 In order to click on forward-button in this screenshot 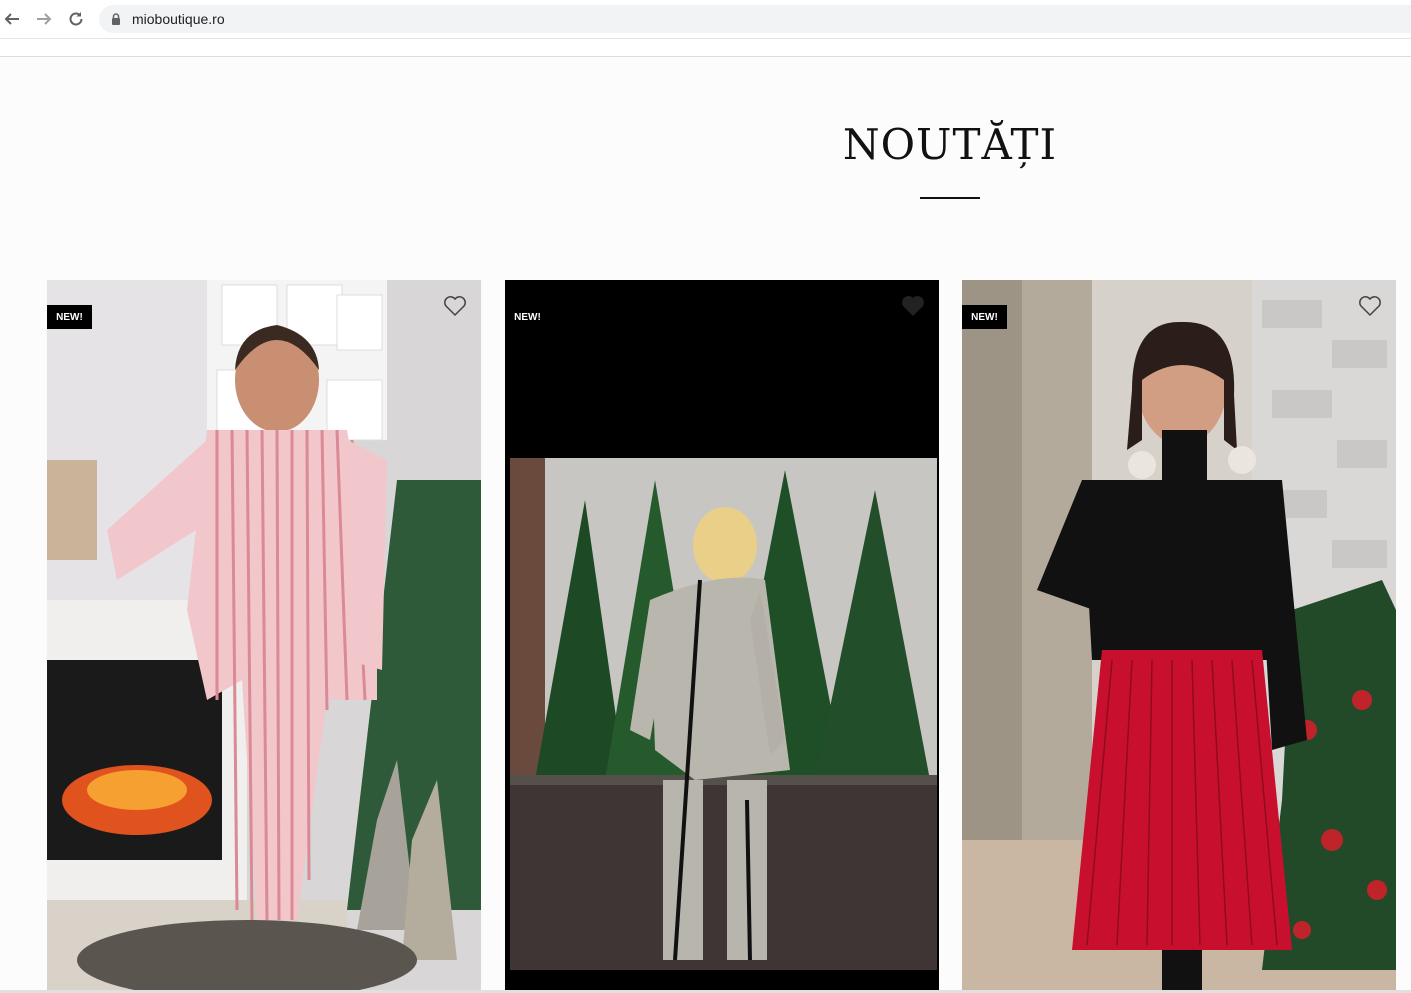, I will do `click(44, 19)`.